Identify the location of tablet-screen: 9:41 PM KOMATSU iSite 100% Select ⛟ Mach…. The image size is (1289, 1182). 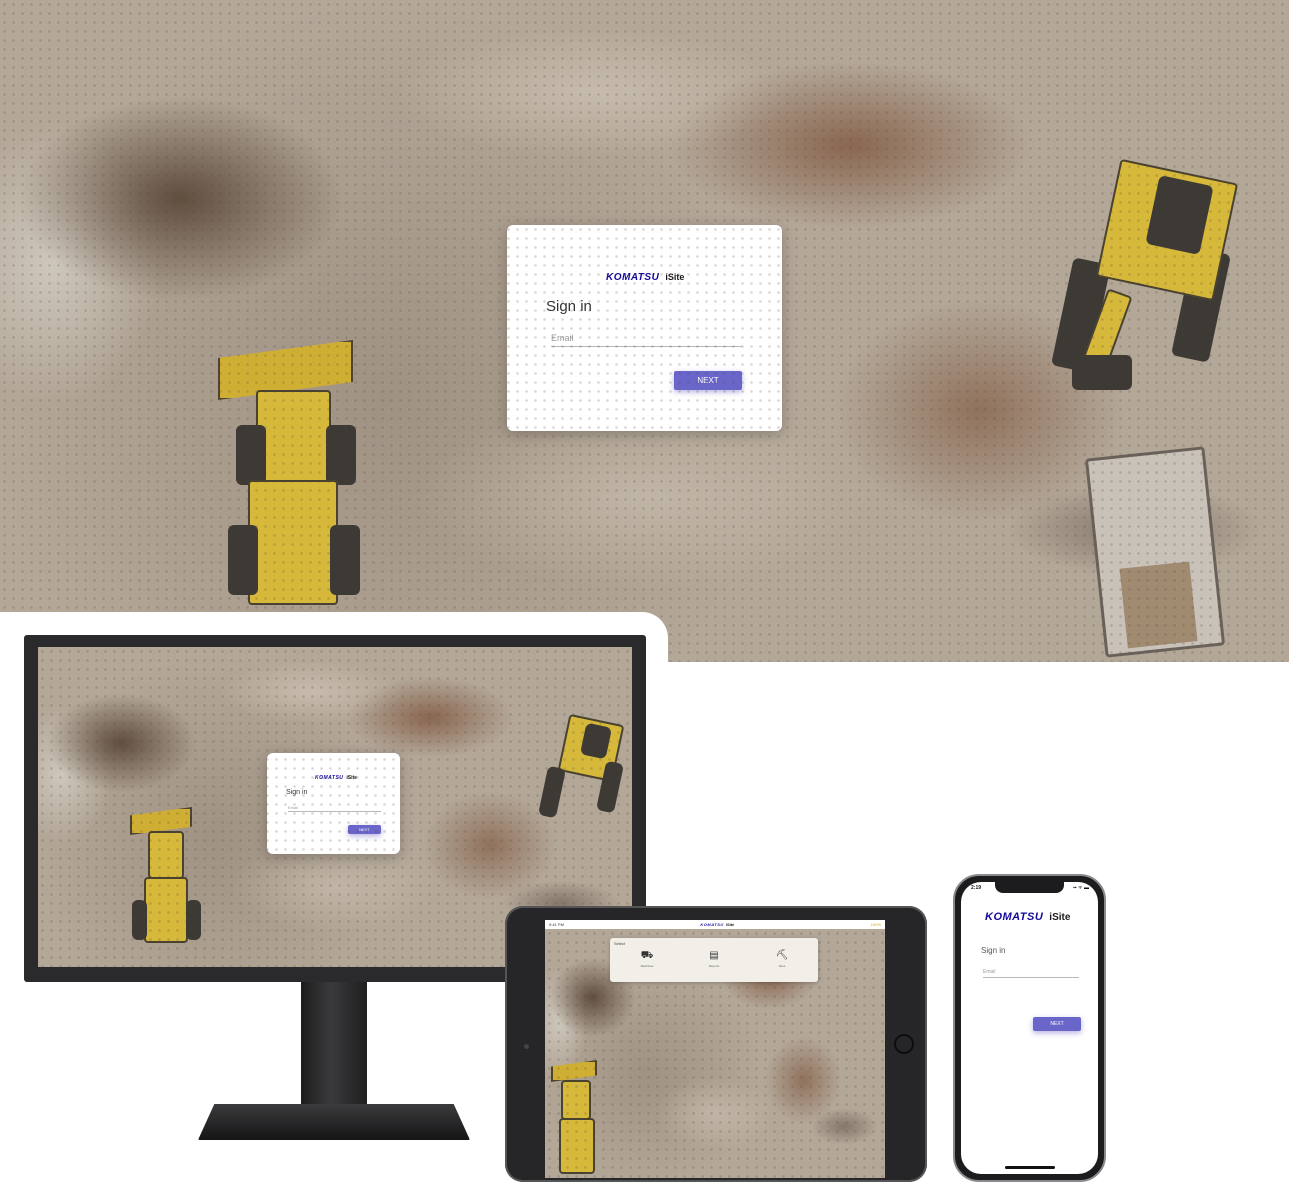
(715, 1049).